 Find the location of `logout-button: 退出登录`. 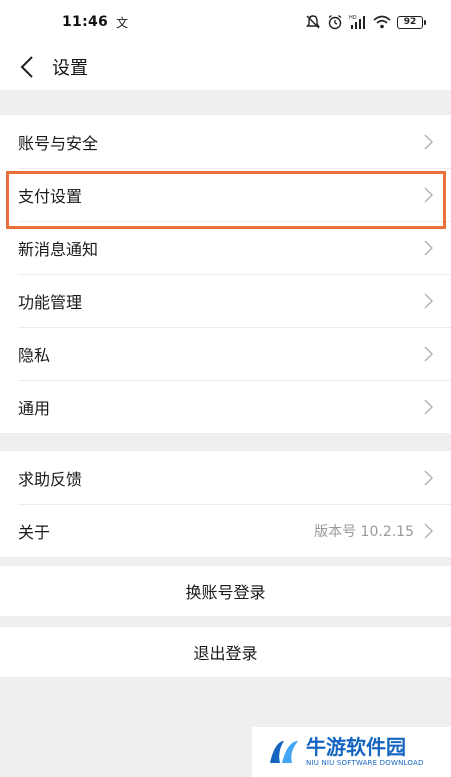

logout-button: 退出登录 is located at coordinates (225, 652).